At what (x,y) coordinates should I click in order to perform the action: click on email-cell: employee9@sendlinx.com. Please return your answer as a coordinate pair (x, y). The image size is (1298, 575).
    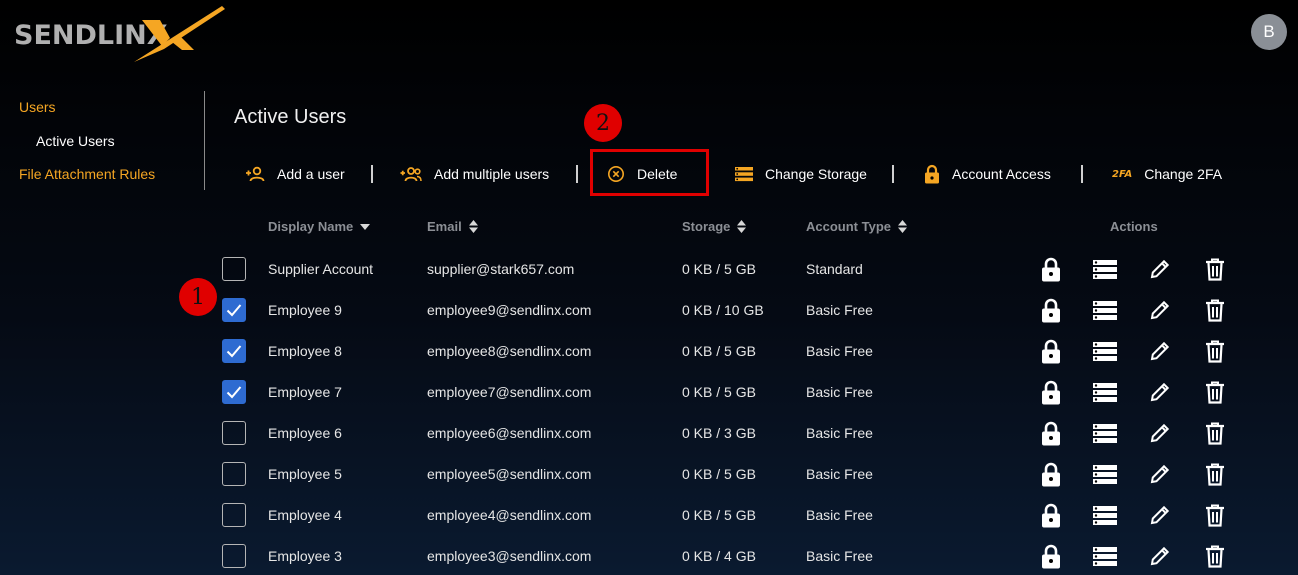
    Looking at the image, I should click on (509, 310).